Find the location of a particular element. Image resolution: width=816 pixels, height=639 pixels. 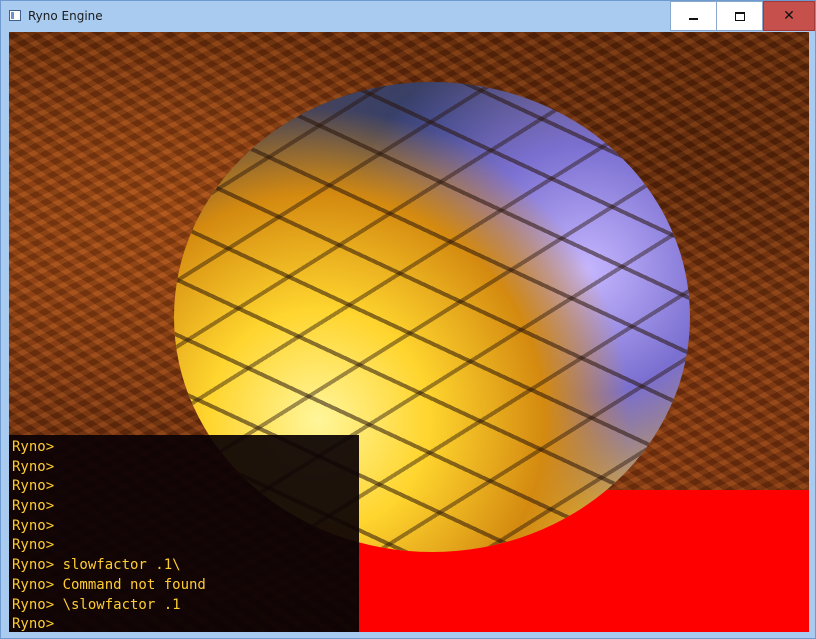

app-icon is located at coordinates (15, 15).